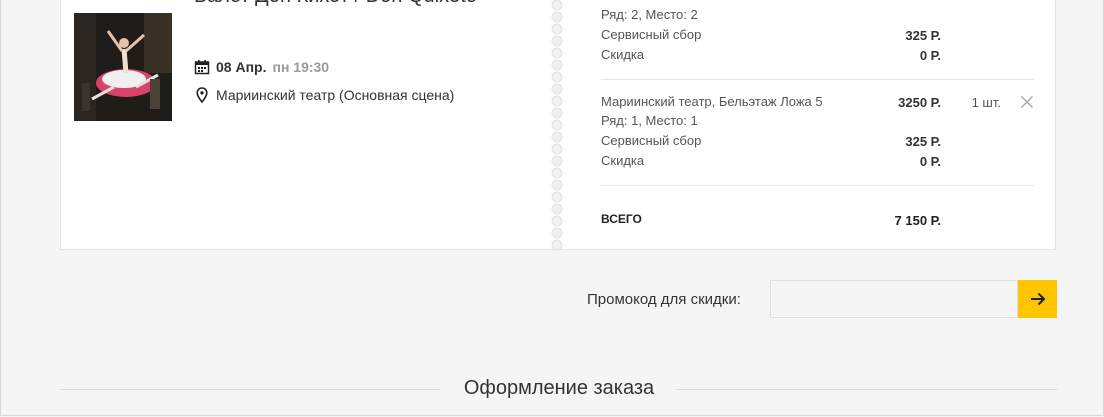  I want to click on event-venue-row: Мариинский театр (Основная сцена), so click(324, 95).